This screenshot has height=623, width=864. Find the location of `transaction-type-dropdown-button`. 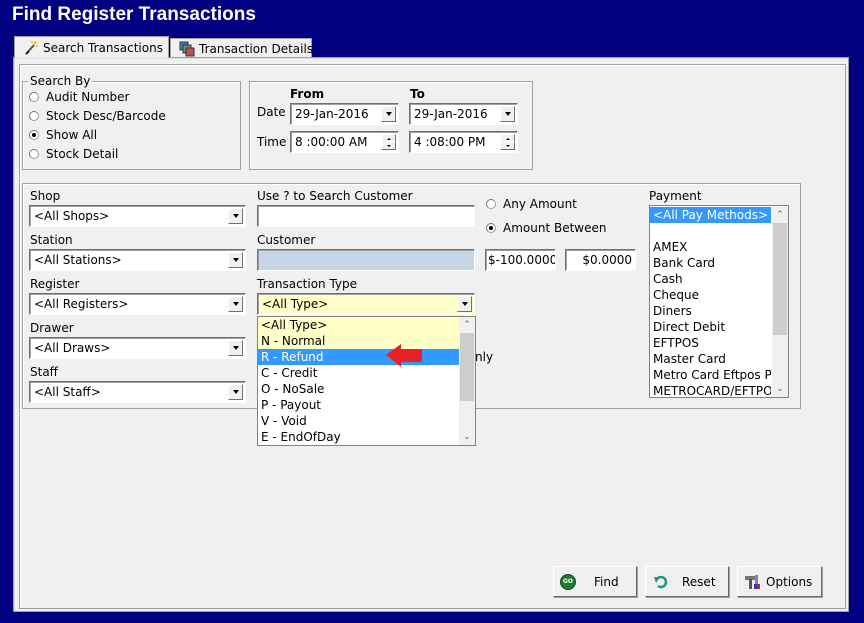

transaction-type-dropdown-button is located at coordinates (464, 304).